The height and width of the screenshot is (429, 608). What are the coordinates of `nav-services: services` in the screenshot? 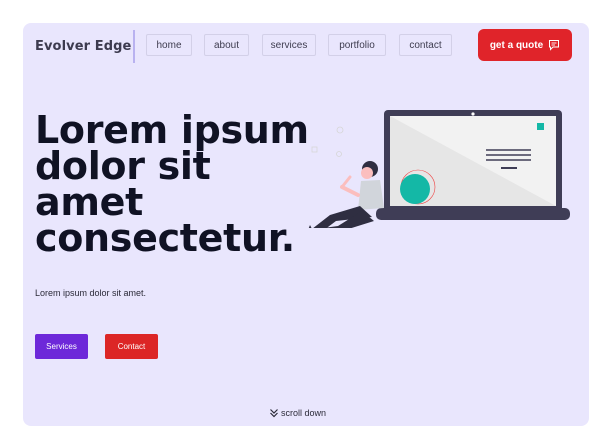 It's located at (289, 45).